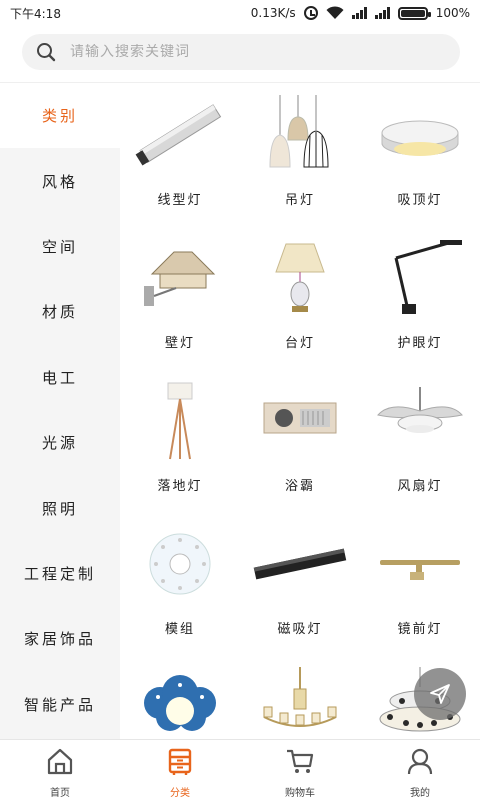 The height and width of the screenshot is (800, 480). I want to click on status-bar: 下午4:18 0.13K/s 100%, so click(240, 13).